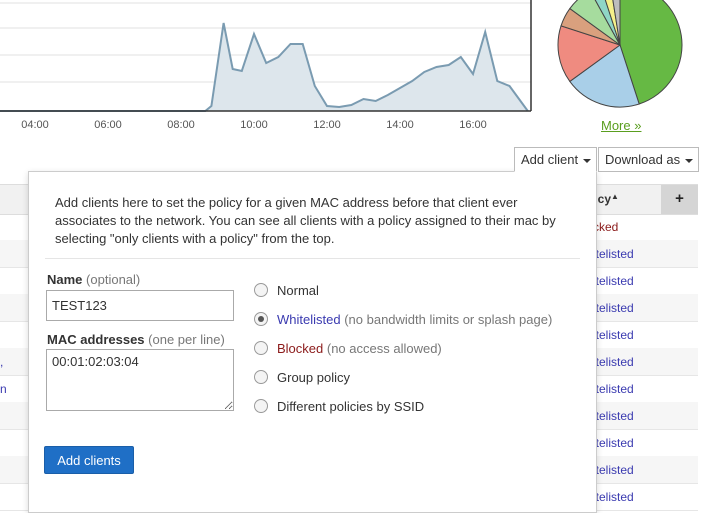 This screenshot has width=713, height=513. I want to click on name-label: Name (optional), so click(94, 279).